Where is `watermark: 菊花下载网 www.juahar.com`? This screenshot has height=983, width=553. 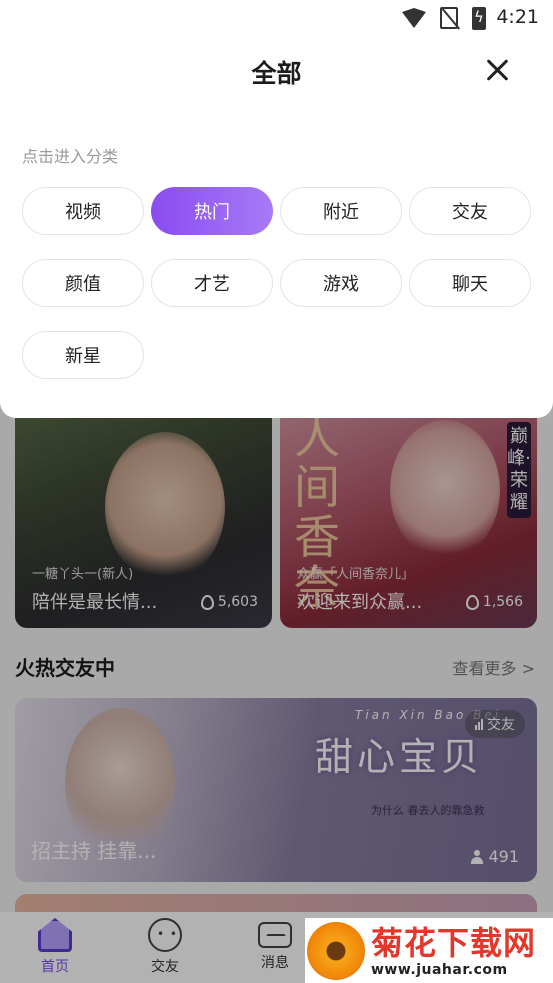 watermark: 菊花下载网 www.juahar.com is located at coordinates (429, 950).